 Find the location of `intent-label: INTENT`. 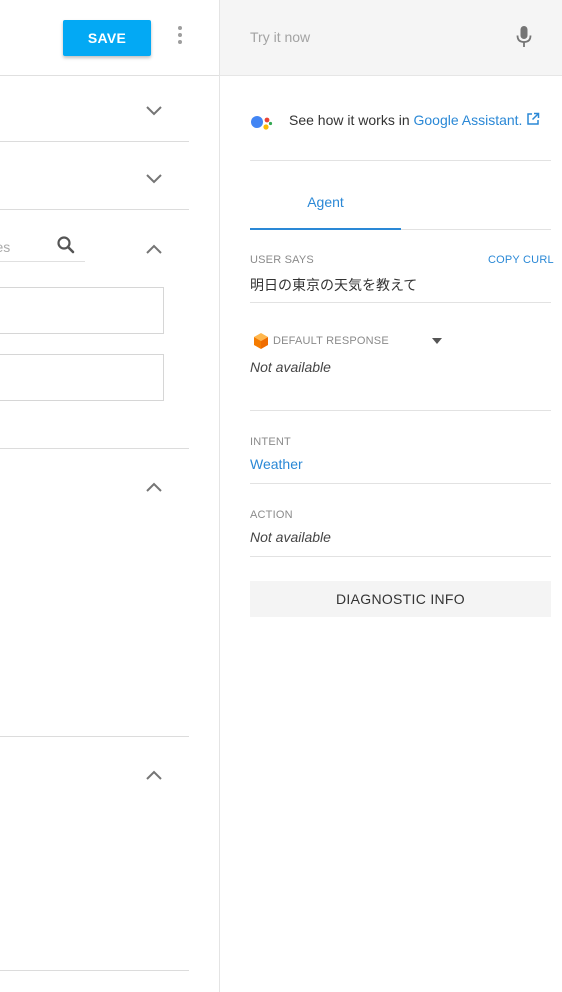

intent-label: INTENT is located at coordinates (270, 442).